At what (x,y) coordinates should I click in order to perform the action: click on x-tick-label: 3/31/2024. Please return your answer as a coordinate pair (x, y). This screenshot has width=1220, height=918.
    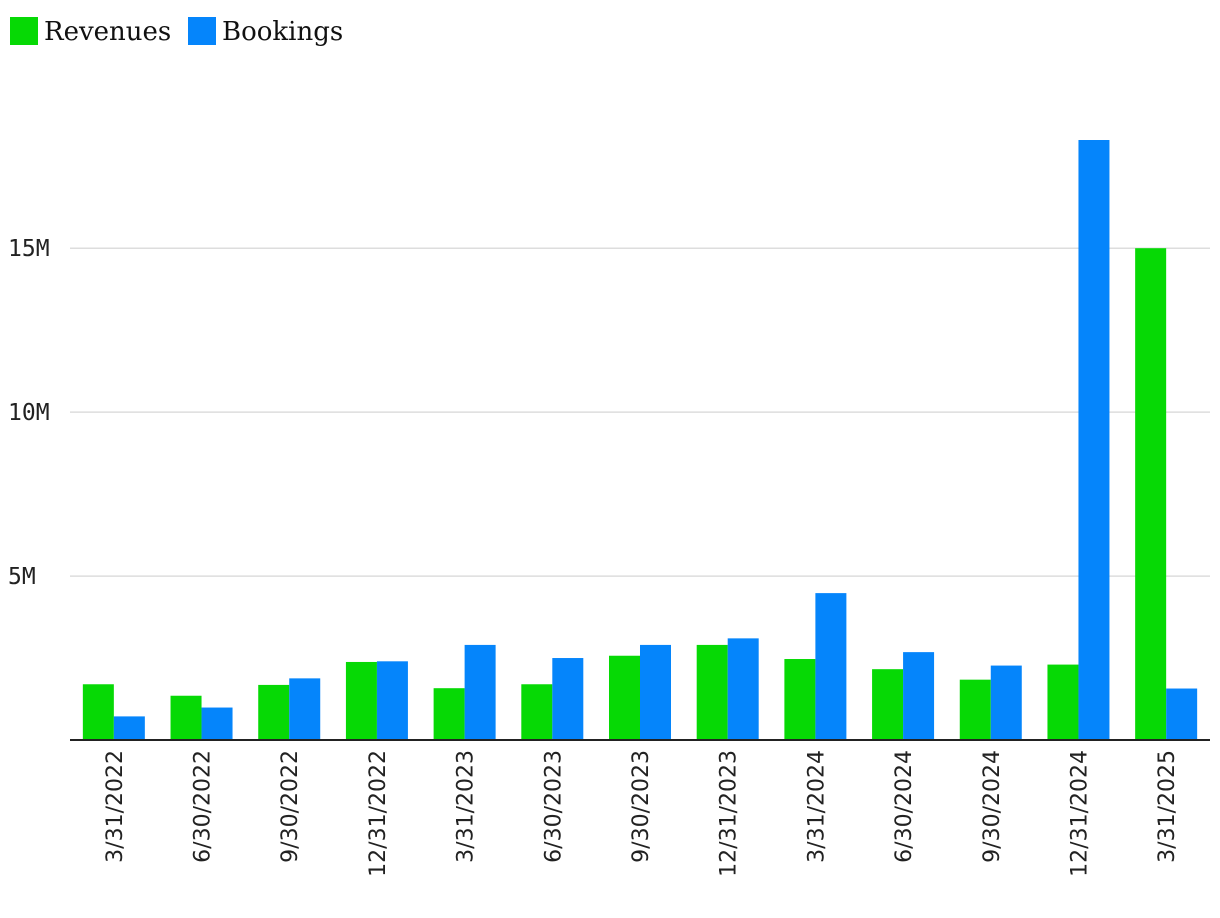
    Looking at the image, I should click on (816, 806).